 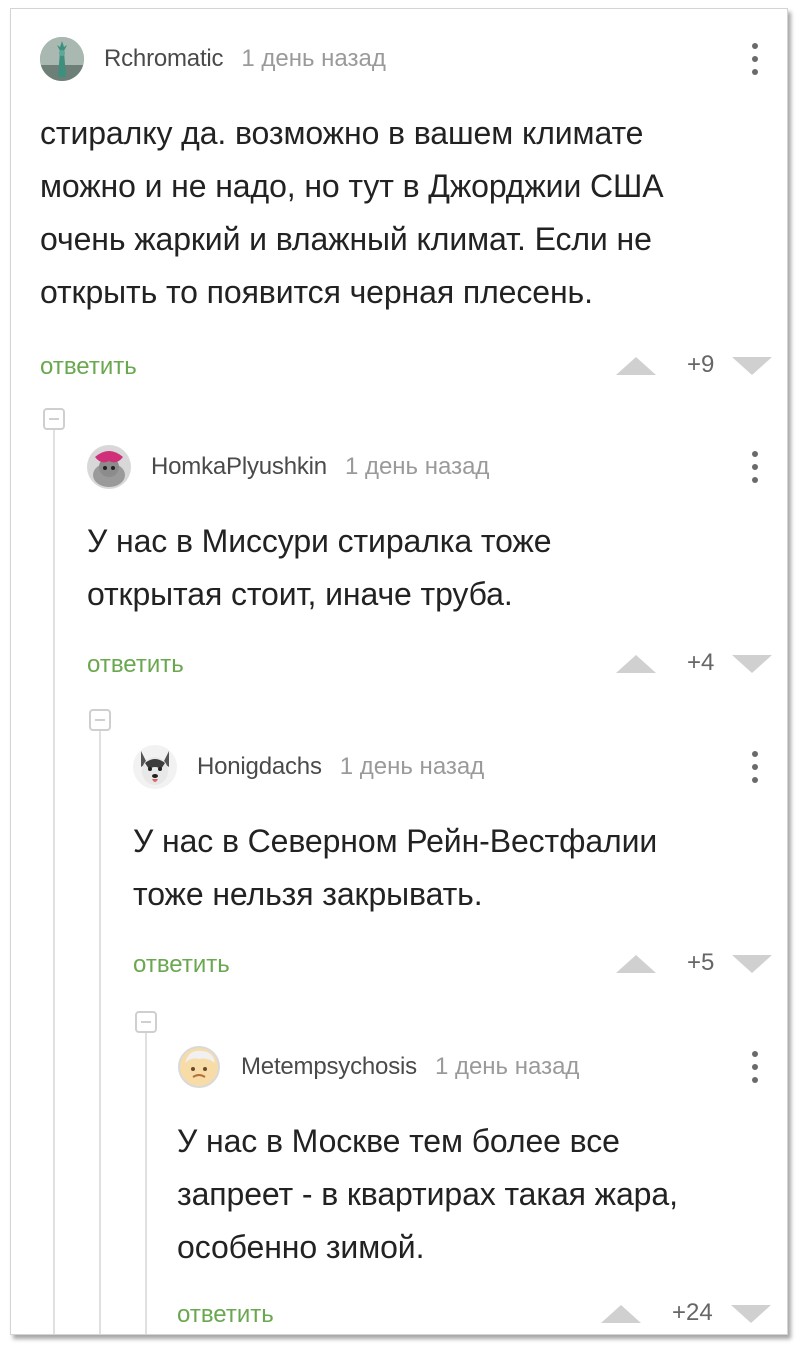 I want to click on cat-icon, so click(x=109, y=467).